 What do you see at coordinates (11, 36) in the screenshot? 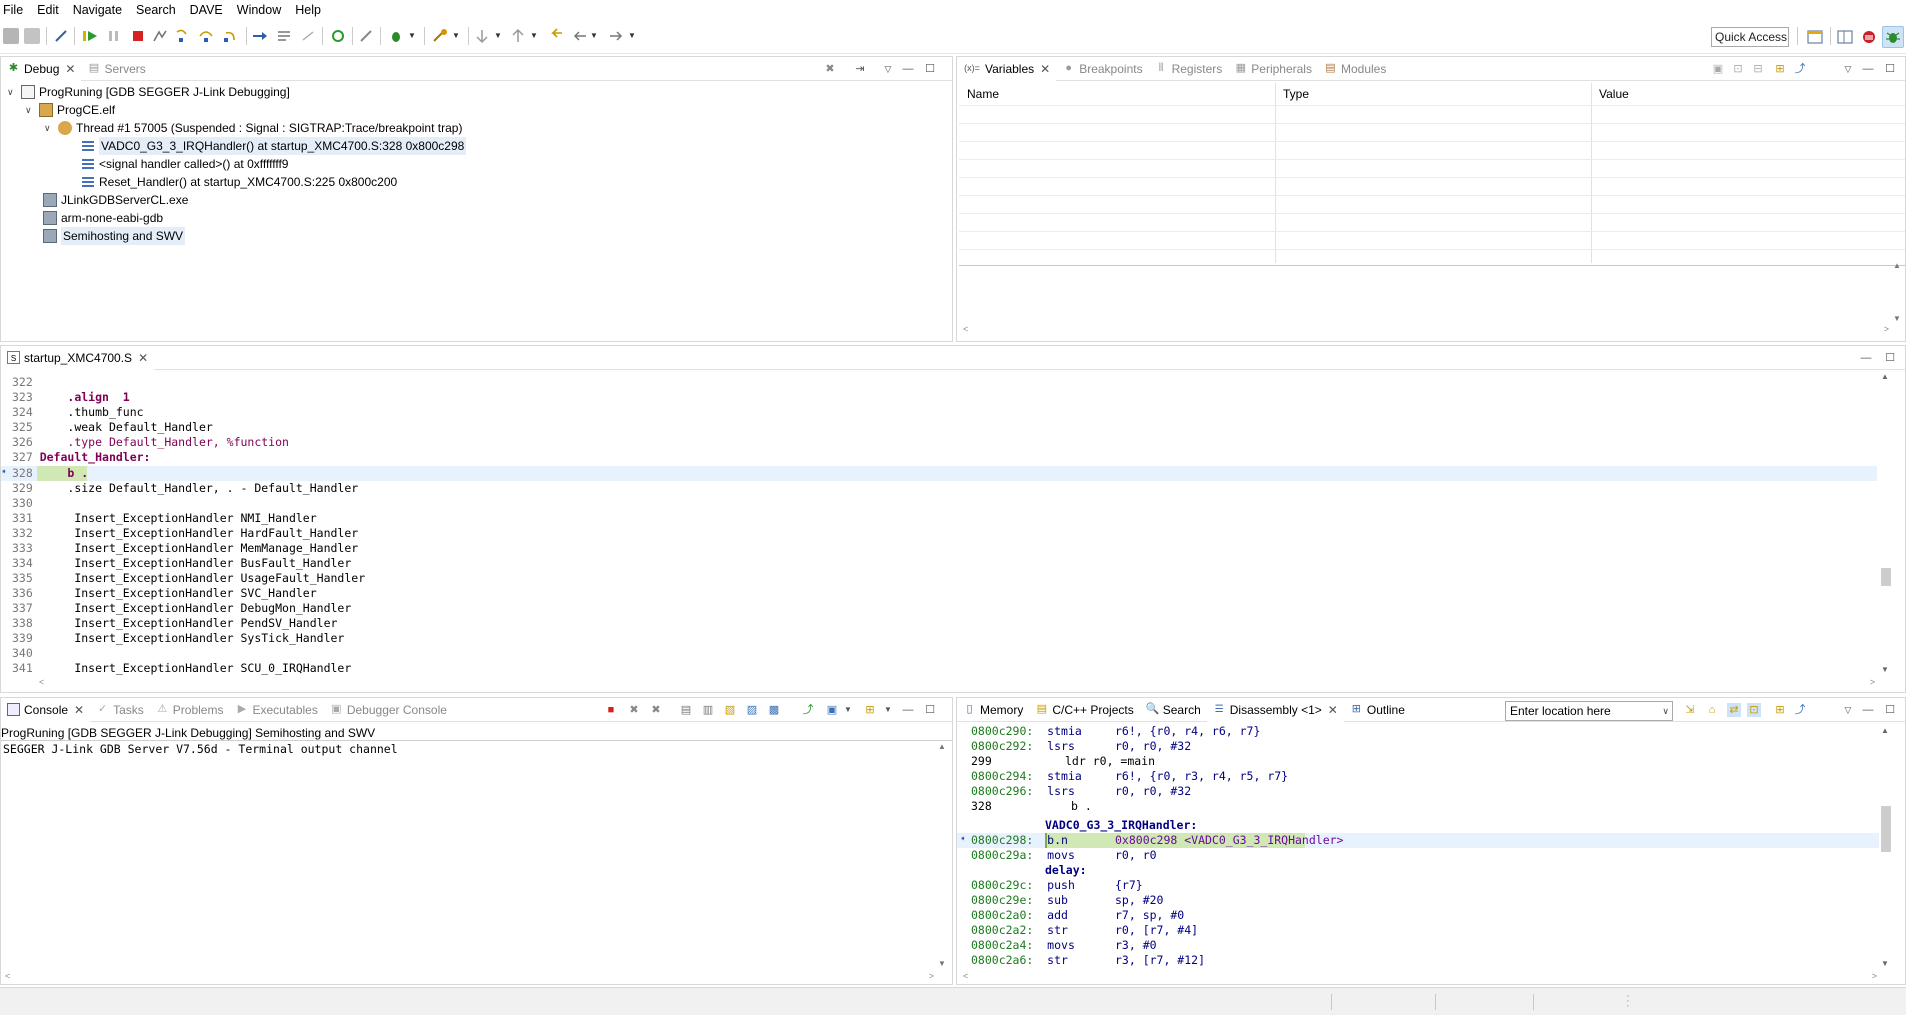
I see `save-icon` at bounding box center [11, 36].